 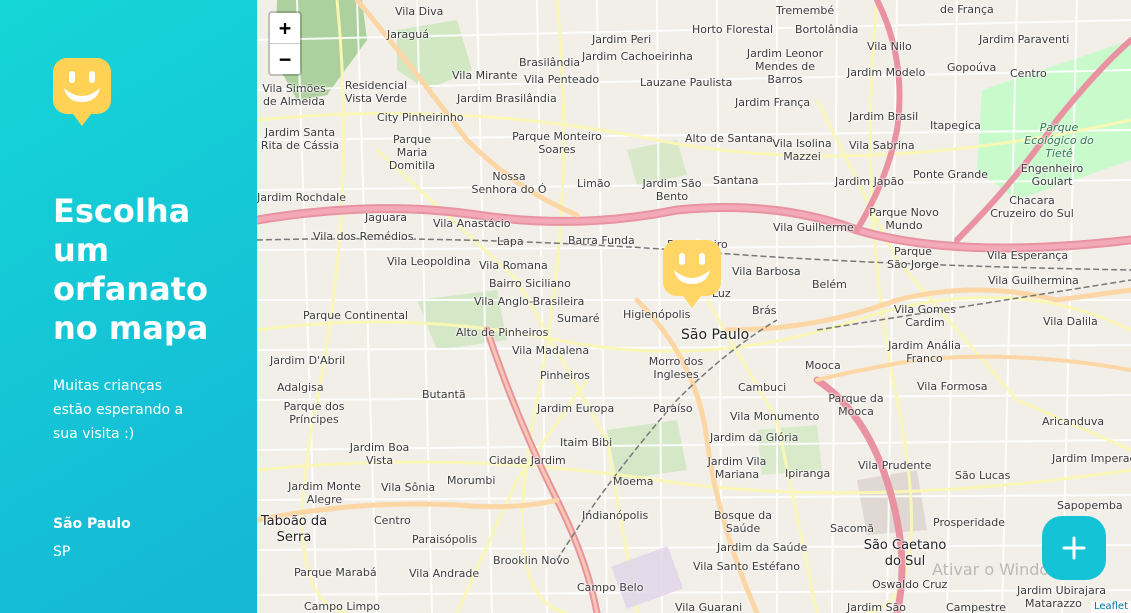 What do you see at coordinates (335, 572) in the screenshot?
I see `map-label: Parque Marabá` at bounding box center [335, 572].